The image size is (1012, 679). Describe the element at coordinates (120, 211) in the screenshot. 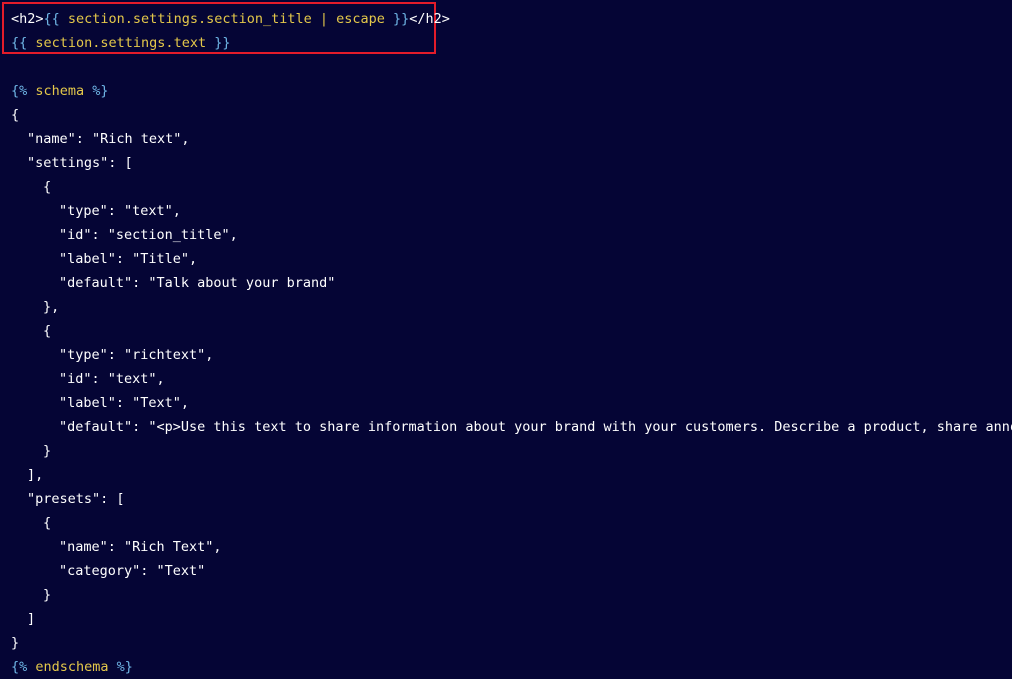

I see `code-line: "type": "text",` at that location.